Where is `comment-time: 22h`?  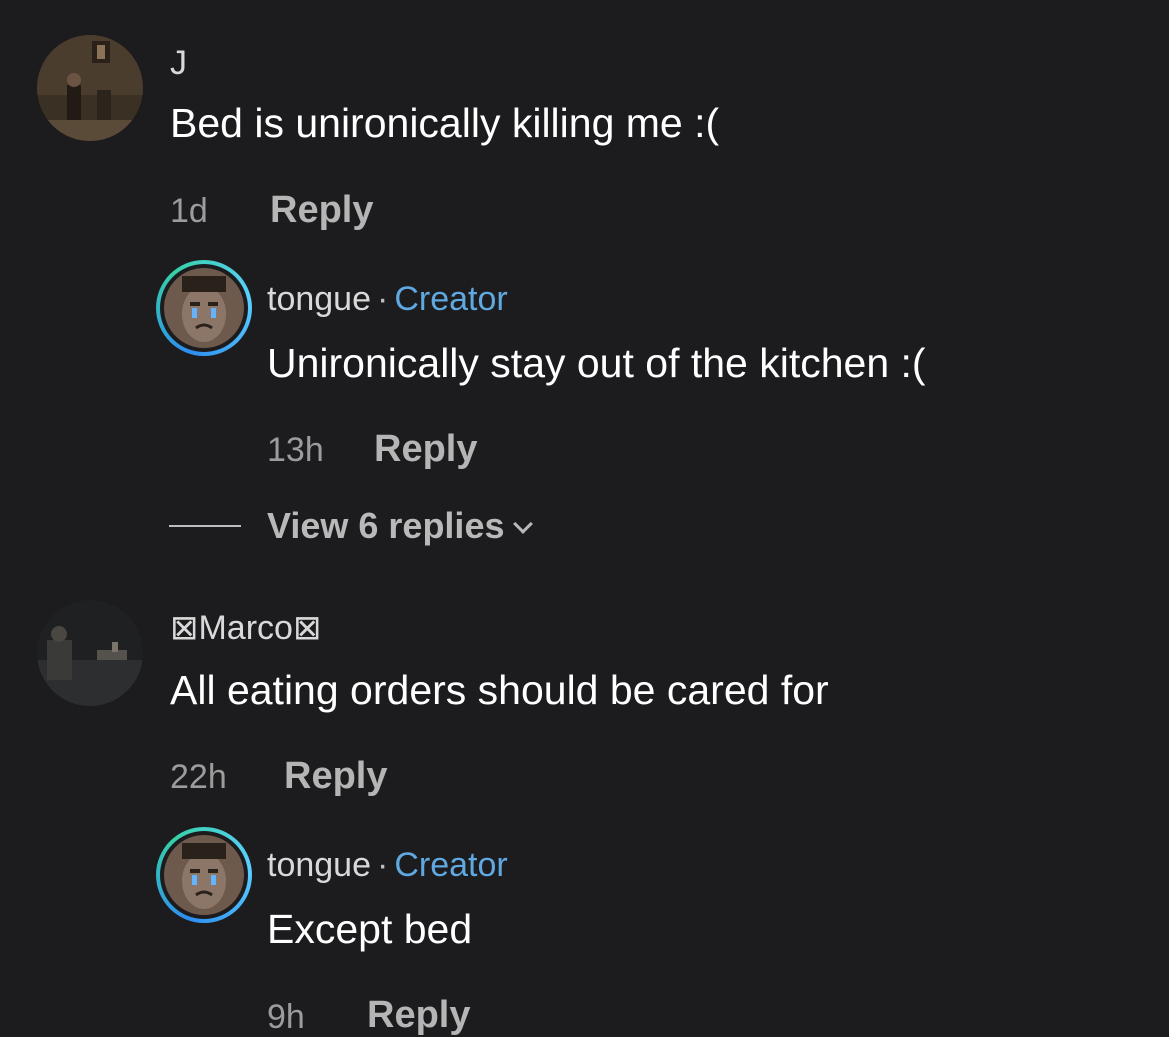
comment-time: 22h is located at coordinates (198, 777).